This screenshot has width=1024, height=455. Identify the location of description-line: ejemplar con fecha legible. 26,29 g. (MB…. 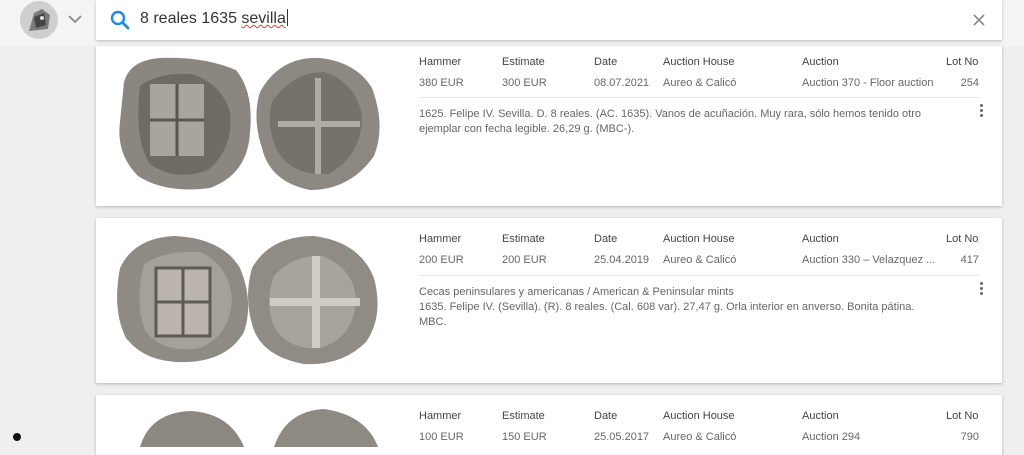
(527, 129).